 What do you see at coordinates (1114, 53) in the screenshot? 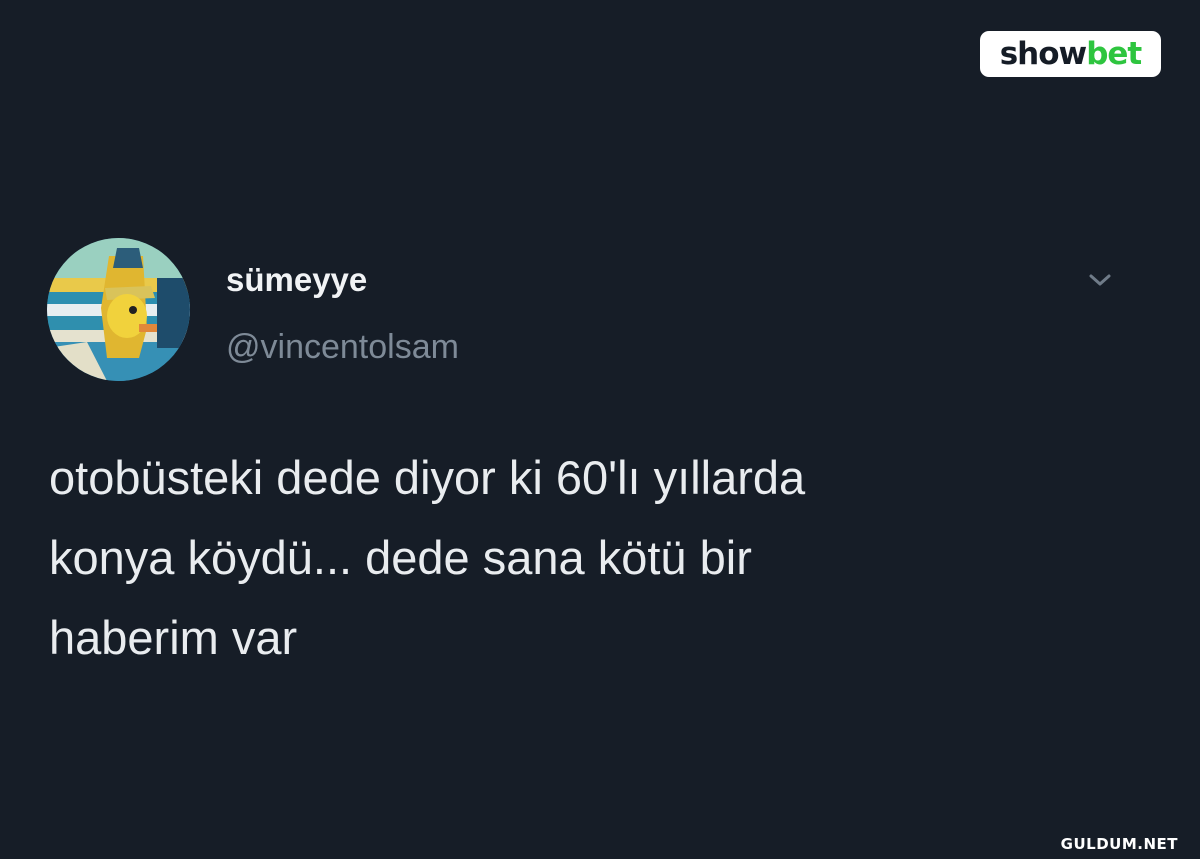
I see `logo-text-bet: bet` at bounding box center [1114, 53].